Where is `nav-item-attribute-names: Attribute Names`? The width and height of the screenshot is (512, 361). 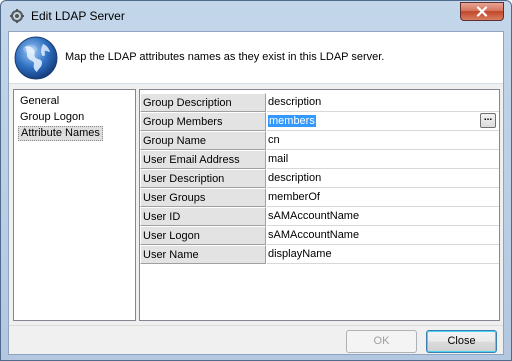 nav-item-attribute-names: Attribute Names is located at coordinates (60, 133).